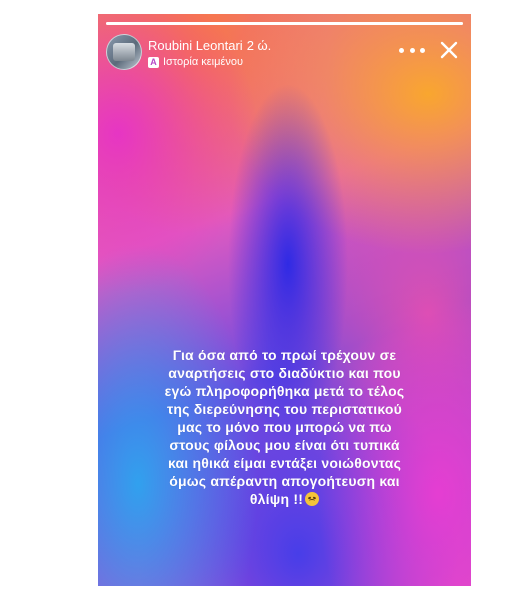  Describe the element at coordinates (259, 45) in the screenshot. I see `post-time: 2 ώ.` at that location.